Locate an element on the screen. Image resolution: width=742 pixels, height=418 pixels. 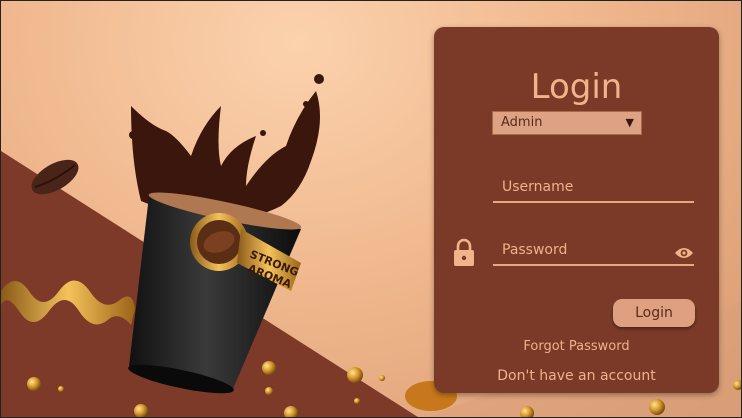
lock-icon is located at coordinates (464, 252).